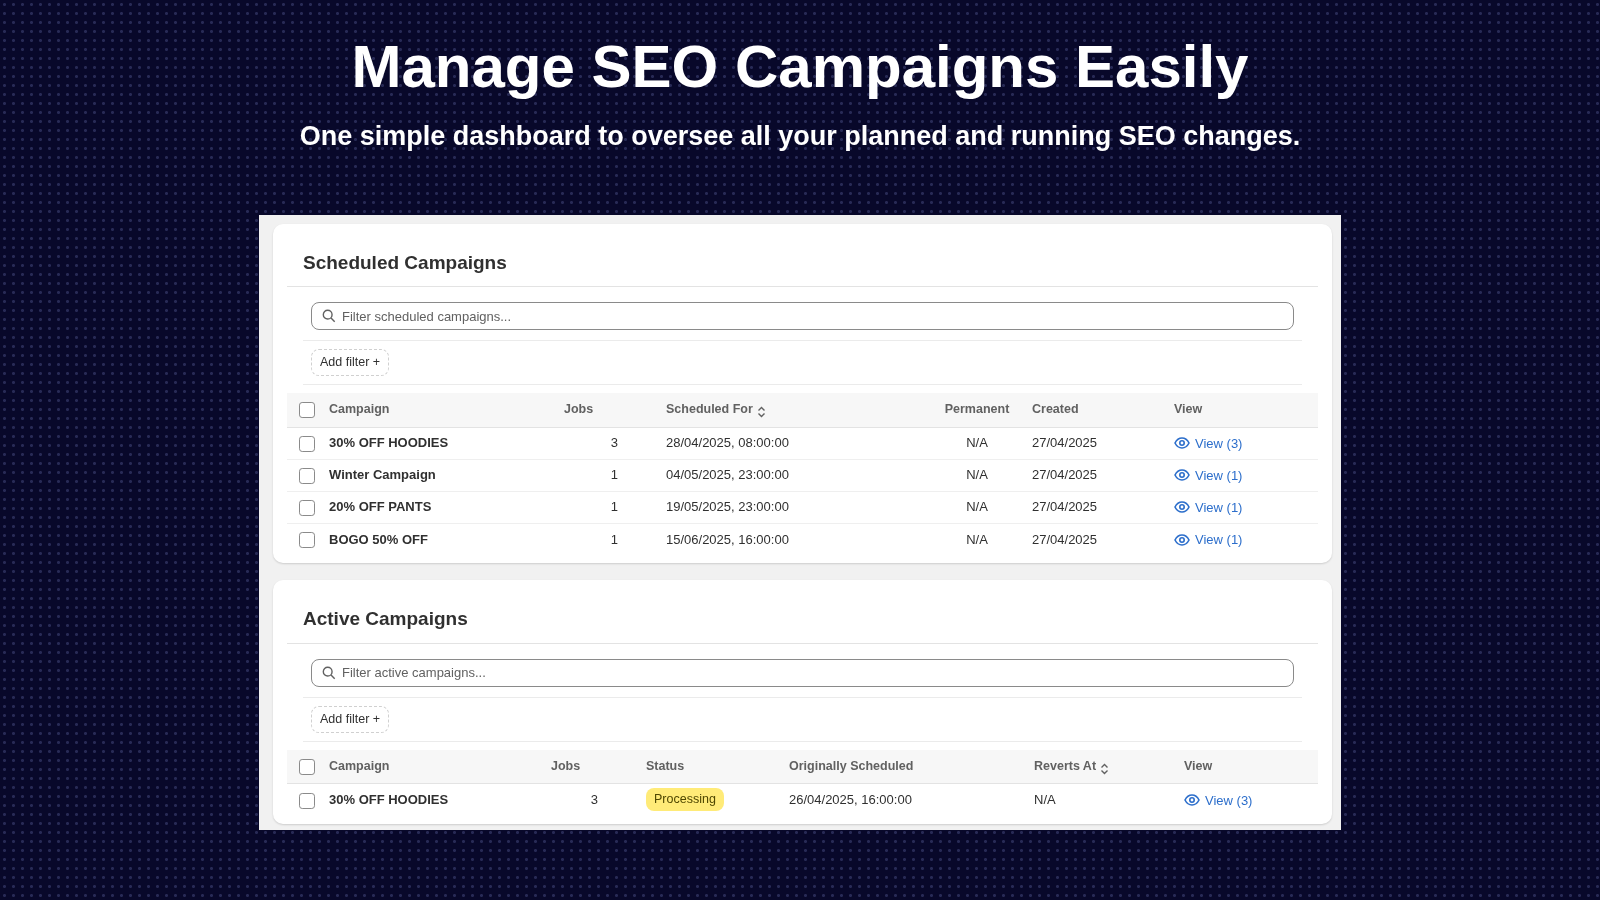 The height and width of the screenshot is (900, 1600). Describe the element at coordinates (380, 507) in the screenshot. I see `campaign-name: 20% OFF PANTS` at that location.